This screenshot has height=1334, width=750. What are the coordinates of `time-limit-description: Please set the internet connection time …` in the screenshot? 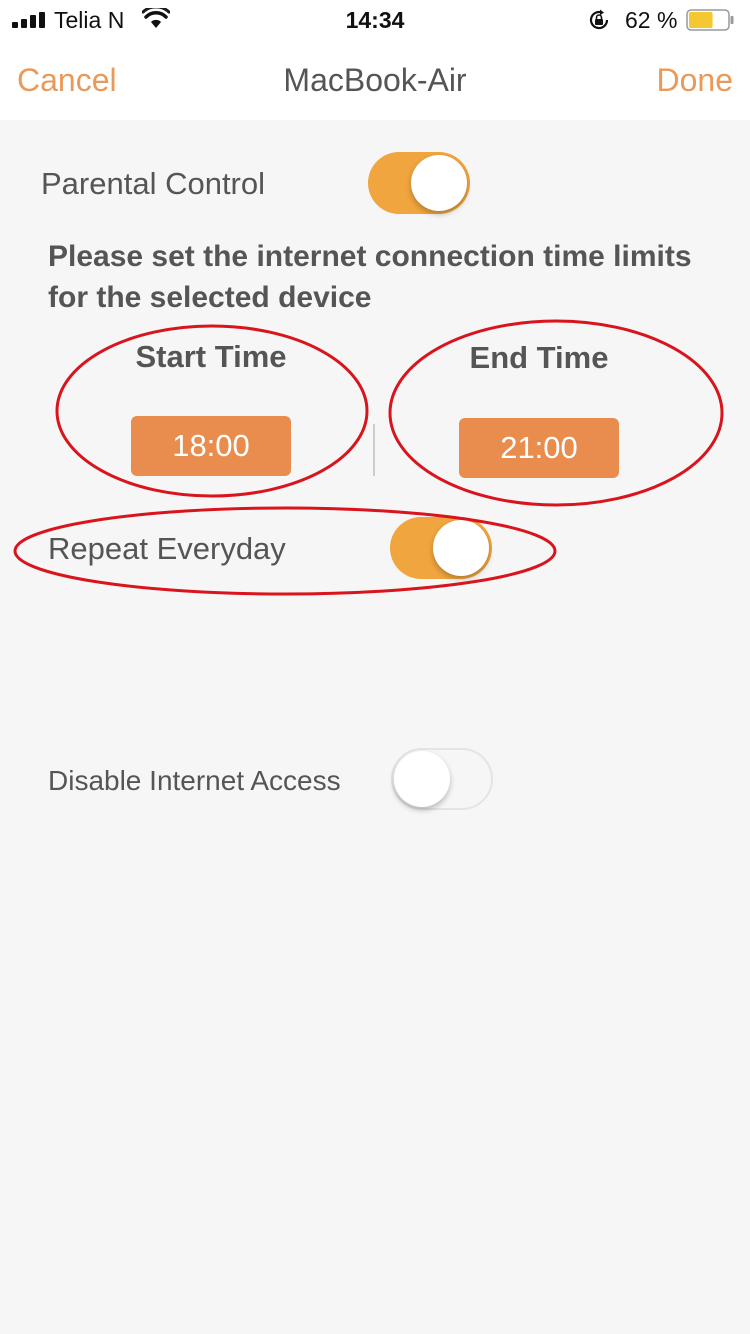 It's located at (370, 277).